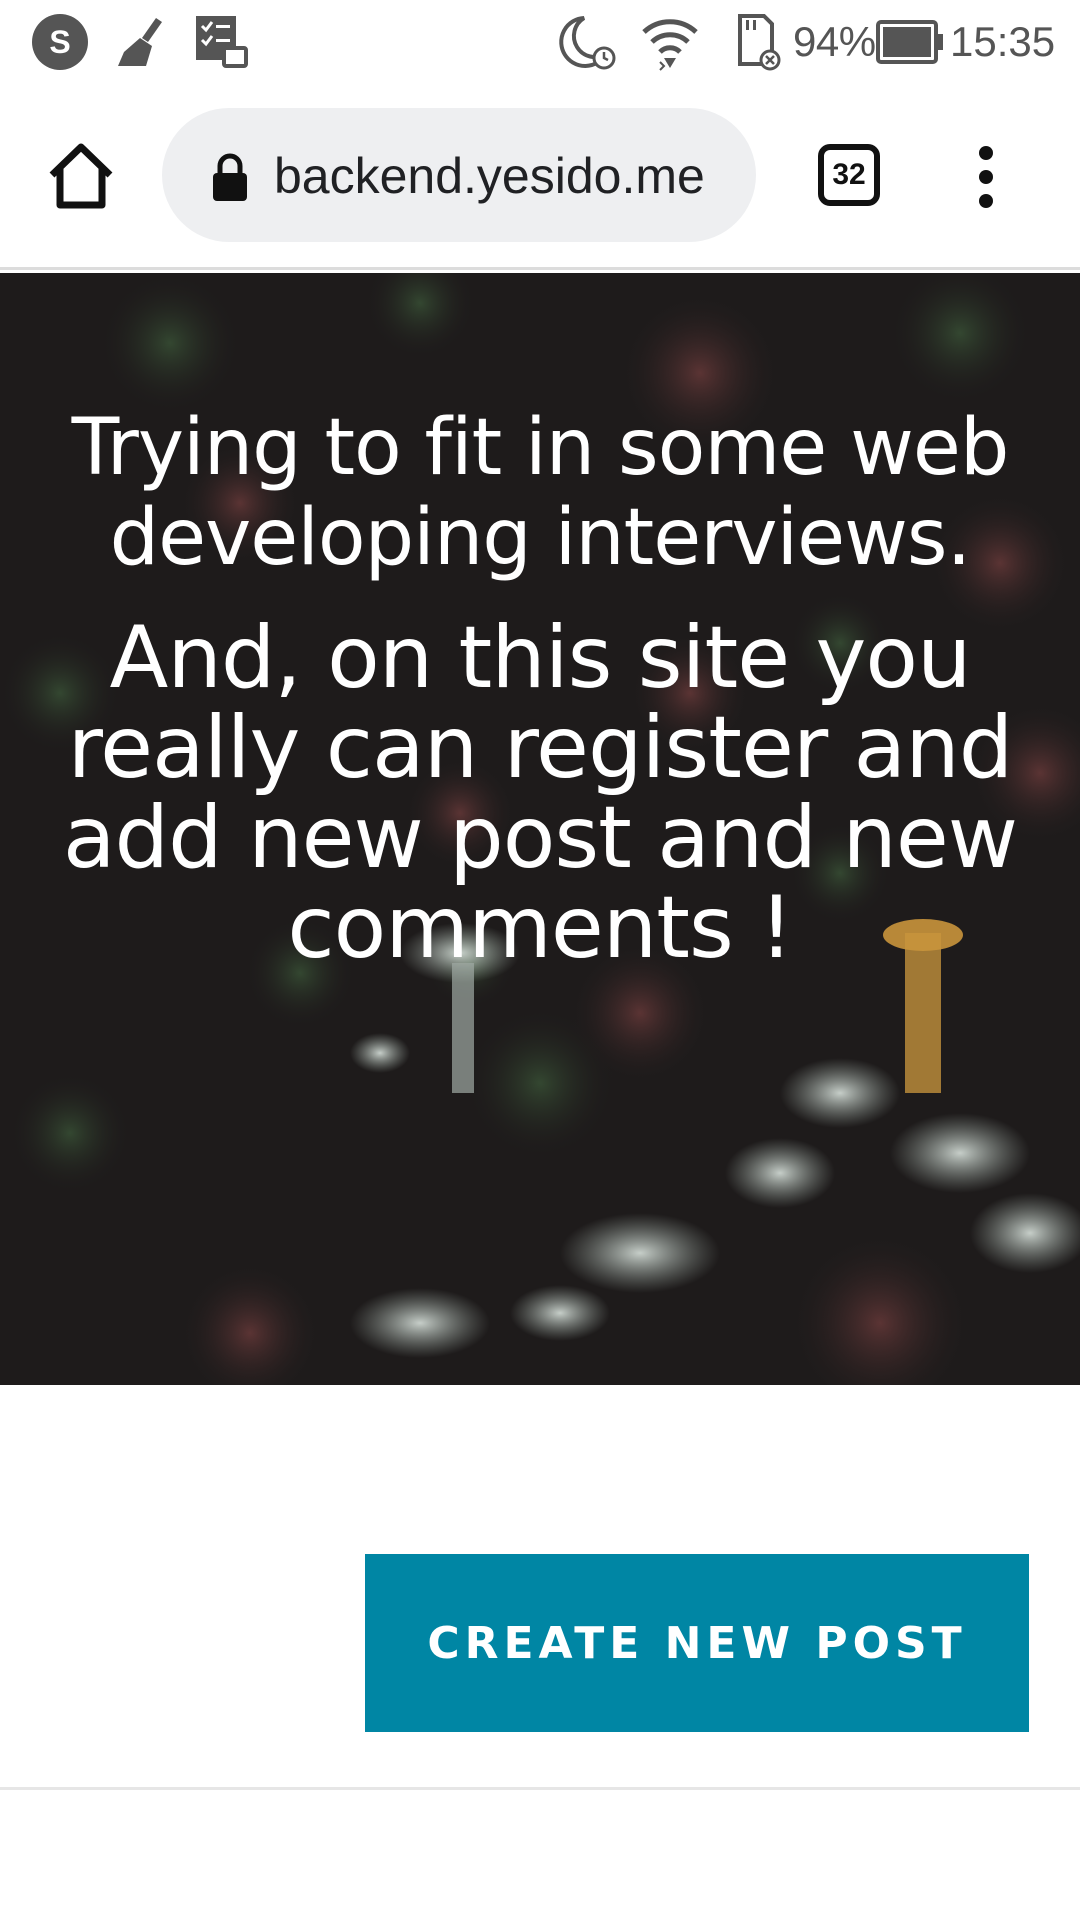  I want to click on battery-percent: 94%, so click(834, 41).